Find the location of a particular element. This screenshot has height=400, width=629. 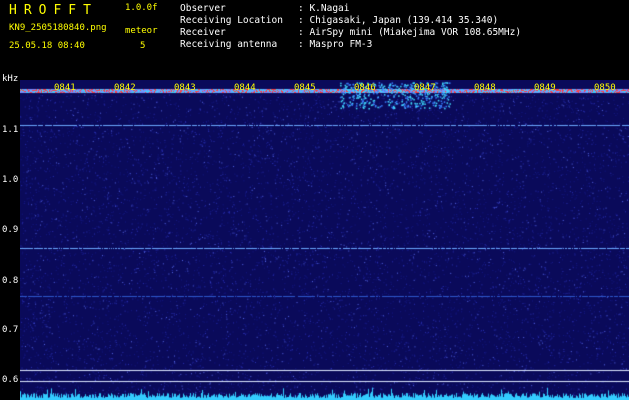

time-tick-label: 0843 is located at coordinates (185, 88).